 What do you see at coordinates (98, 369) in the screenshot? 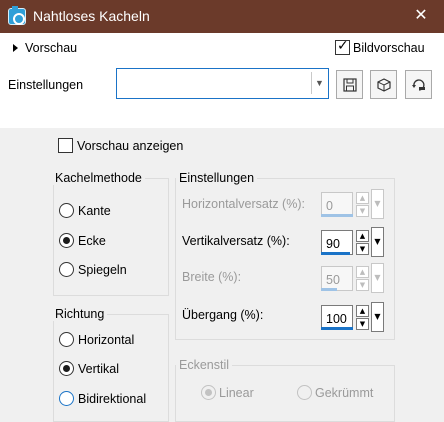
I see `radio-vertikal-label: Vertikal` at bounding box center [98, 369].